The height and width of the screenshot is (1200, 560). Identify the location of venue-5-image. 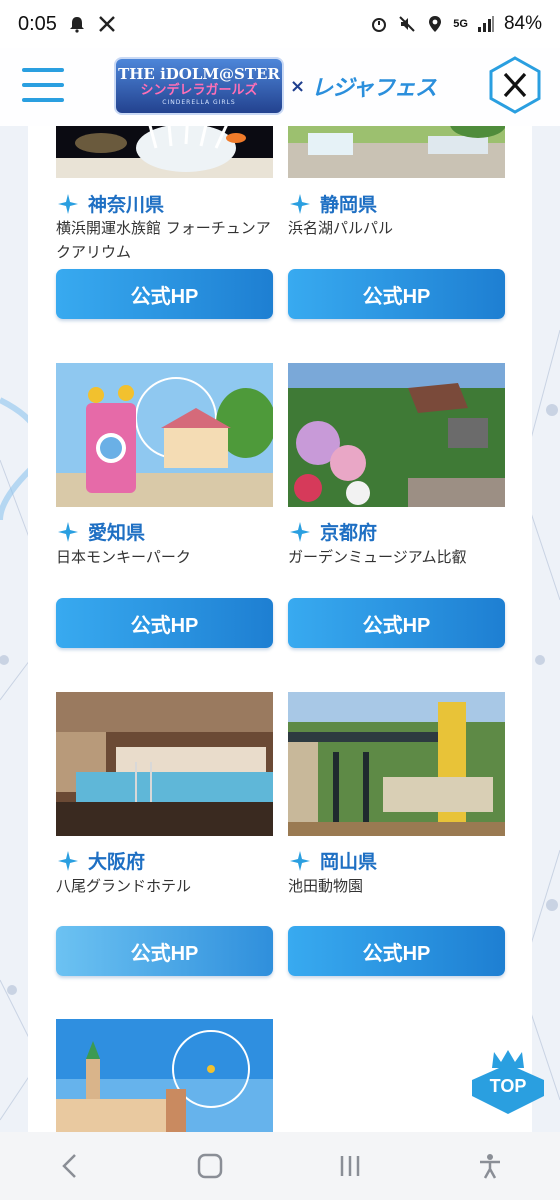
(164, 764).